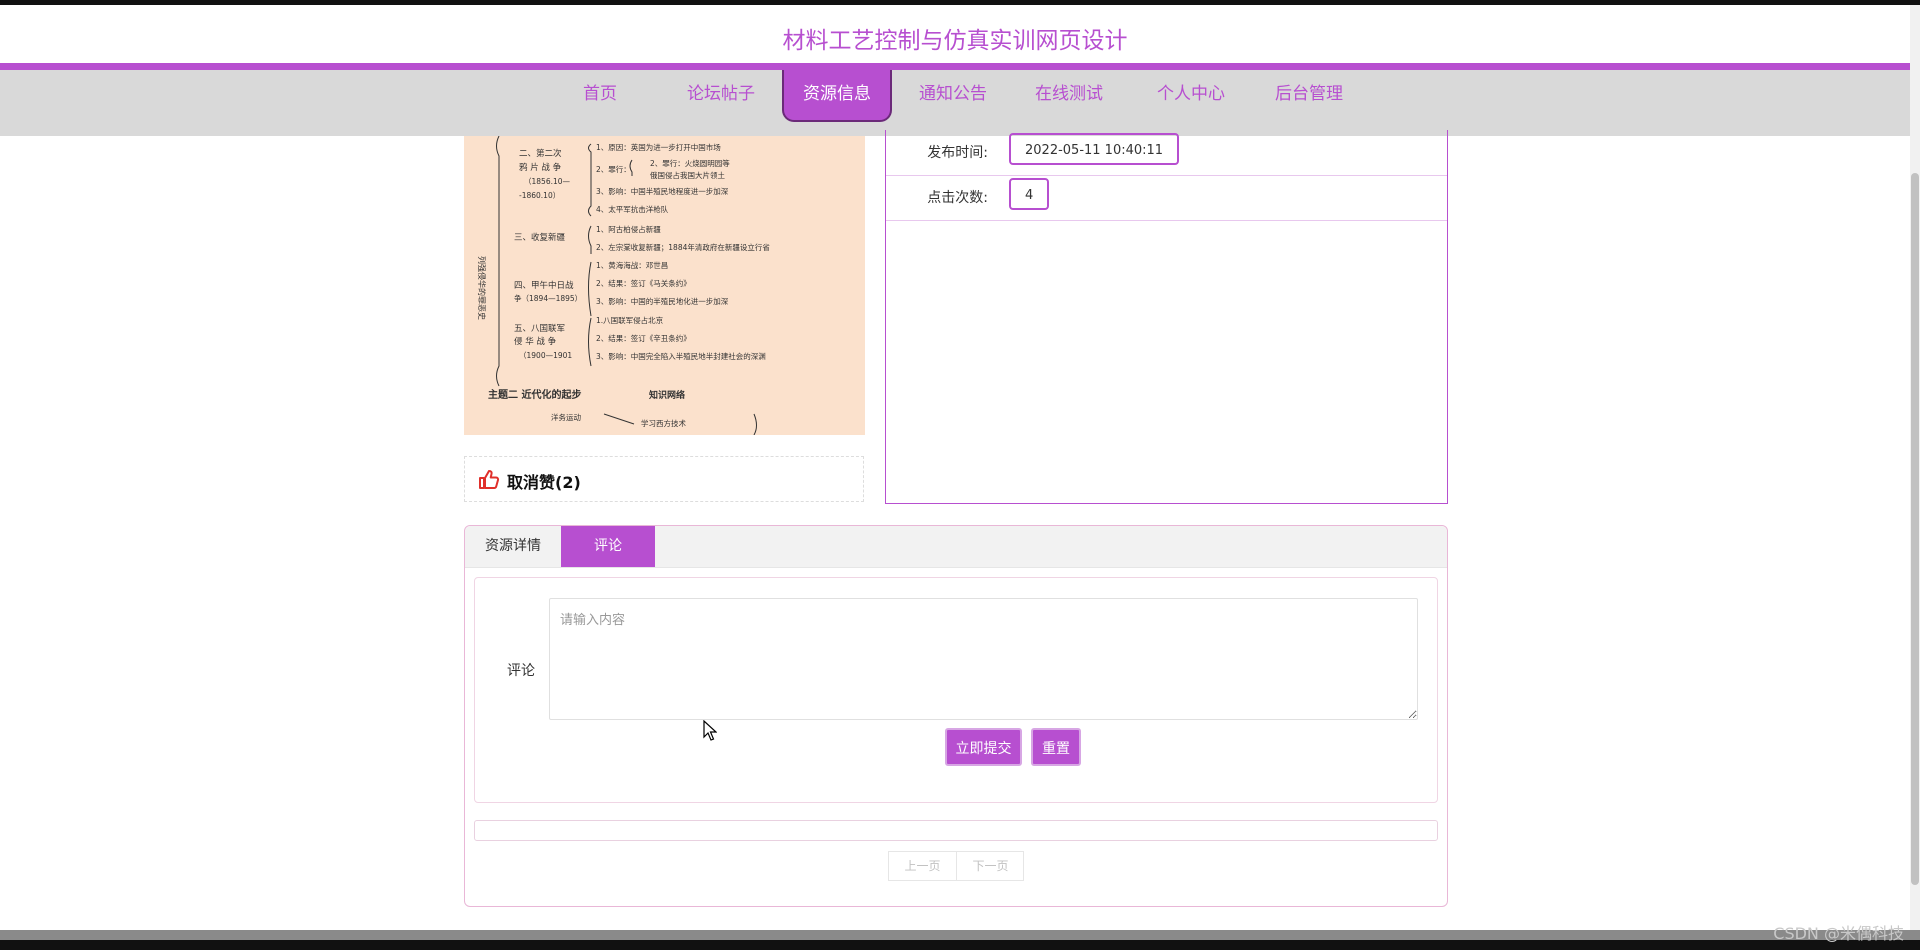 Image resolution: width=1920 pixels, height=950 pixels. What do you see at coordinates (990, 866) in the screenshot?
I see `next-page-button: 下一页` at bounding box center [990, 866].